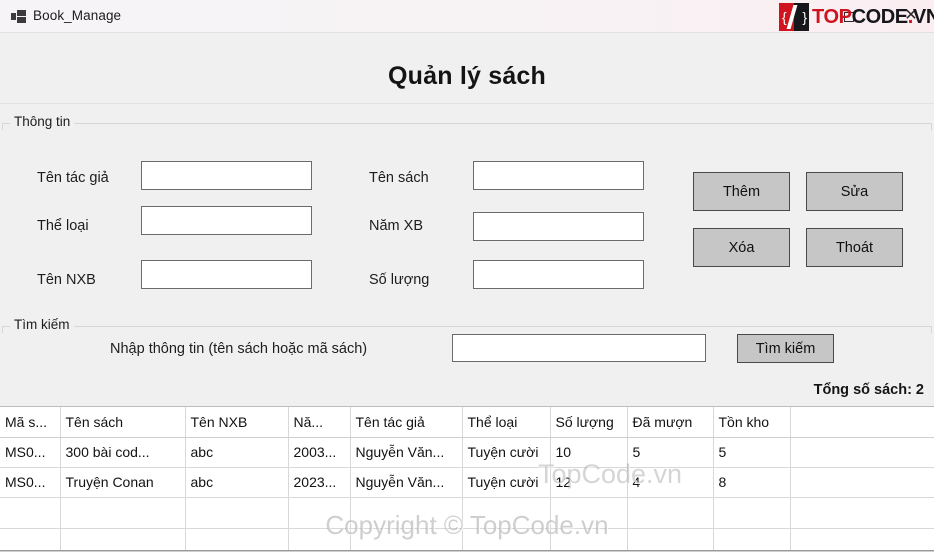  What do you see at coordinates (558, 226) in the screenshot?
I see `input-nam-xb` at bounding box center [558, 226].